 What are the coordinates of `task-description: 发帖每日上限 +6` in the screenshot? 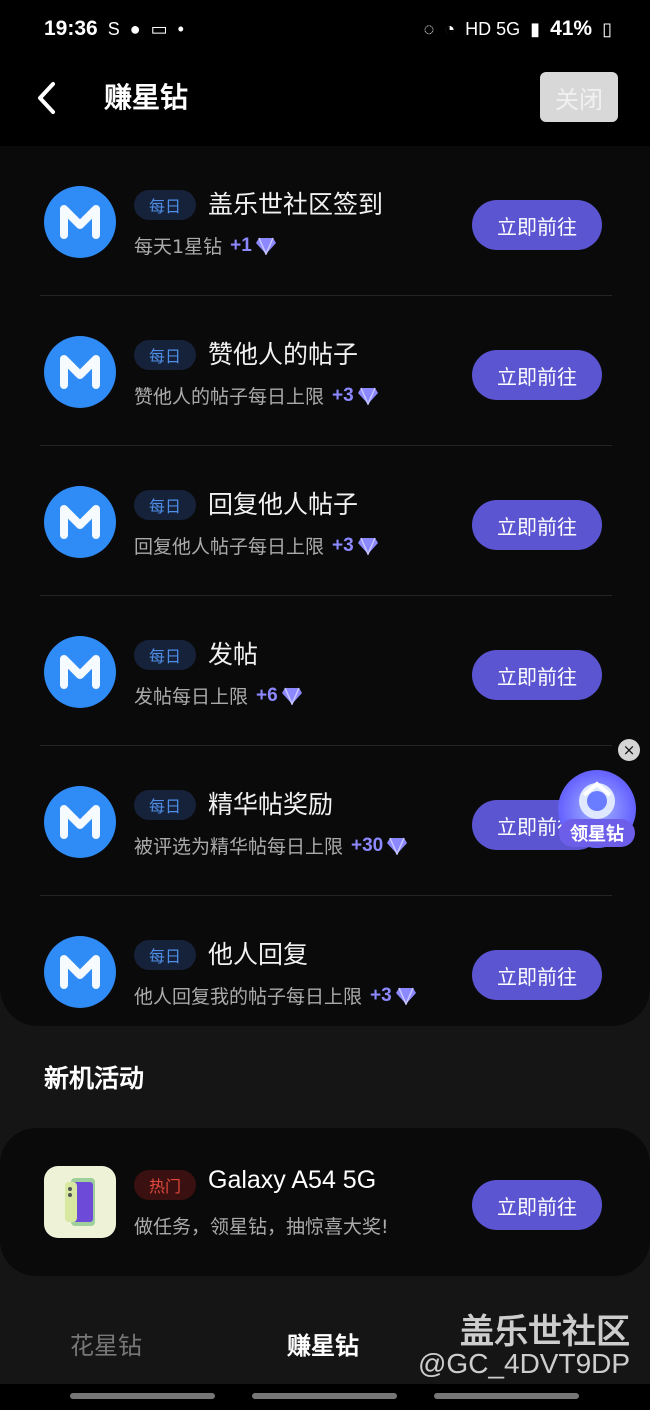 It's located at (218, 695).